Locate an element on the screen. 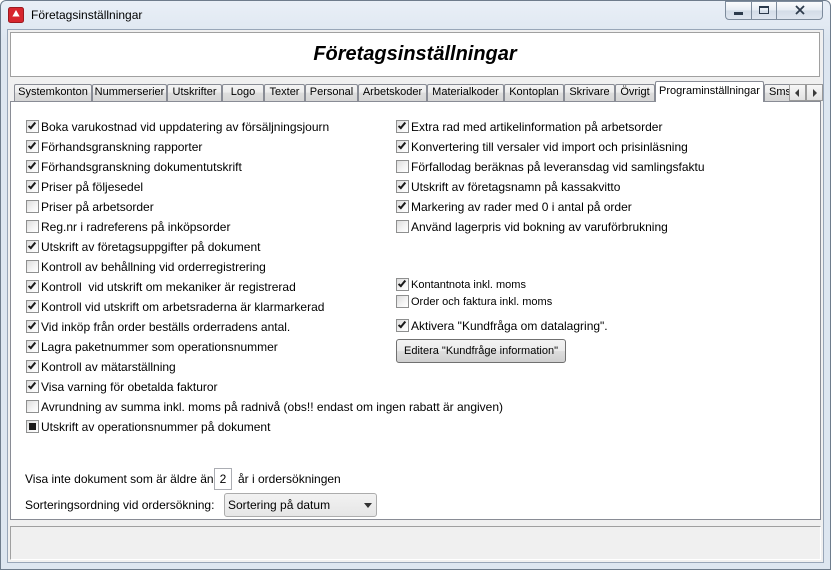 This screenshot has height=570, width=831. tab-sms: Sms is located at coordinates (776, 92).